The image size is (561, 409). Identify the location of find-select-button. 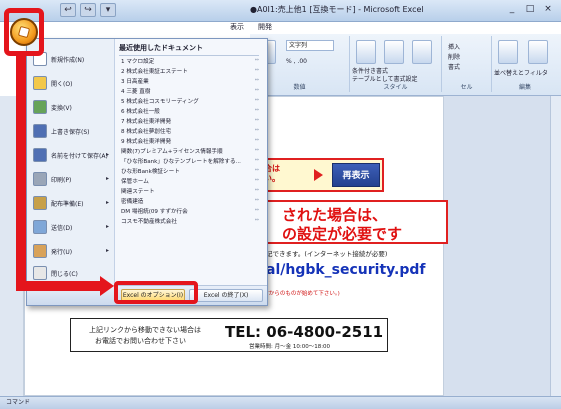
(538, 52).